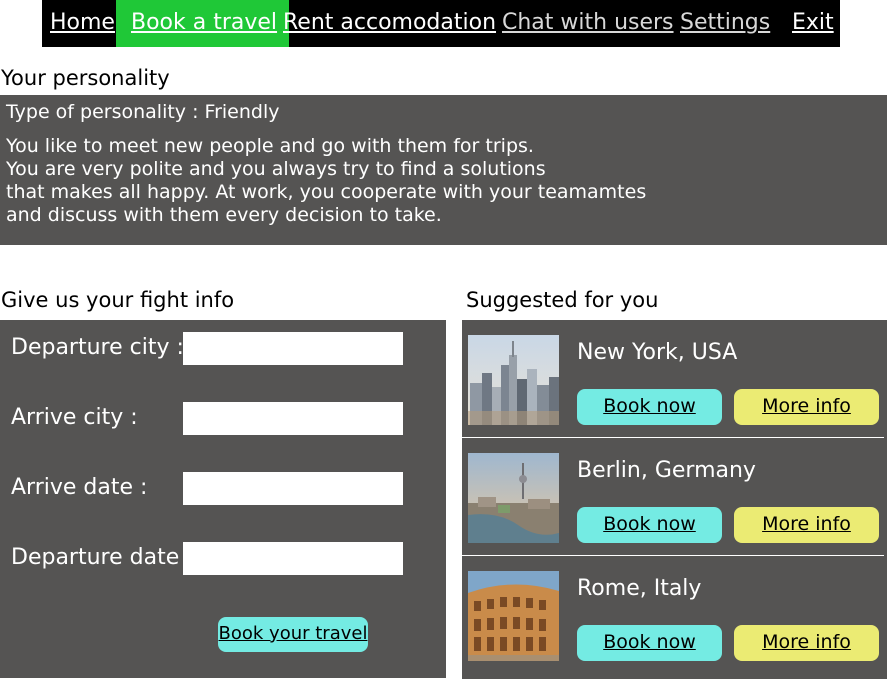 This screenshot has height=679, width=887. Describe the element at coordinates (293, 348) in the screenshot. I see `departure-city-input` at that location.